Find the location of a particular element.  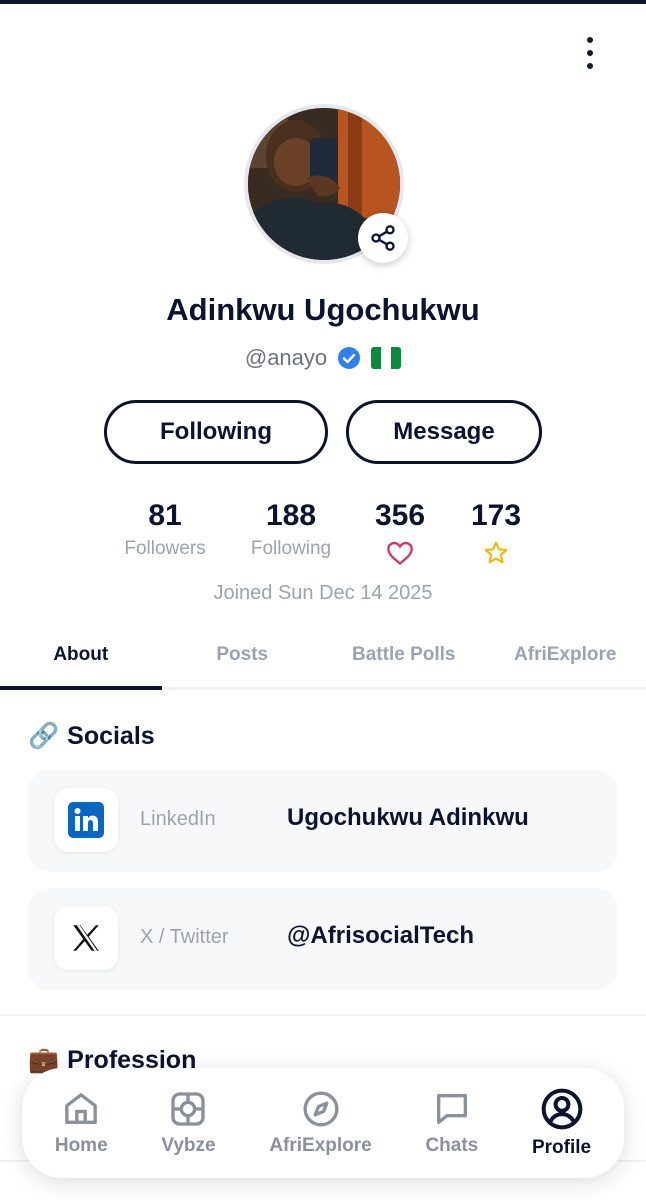

social-card-x-twitter: X / Twitter @AfrisocialTech is located at coordinates (323, 939).